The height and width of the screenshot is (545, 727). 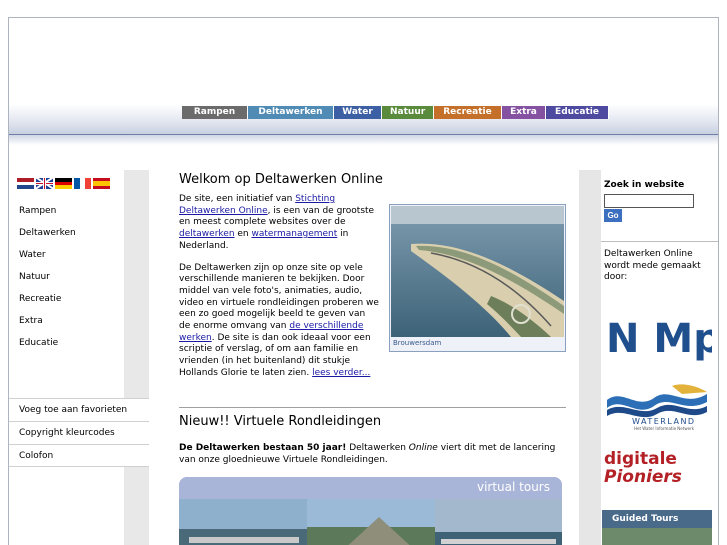 I want to click on topnav-deltawerken: Deltawerken, so click(x=291, y=112).